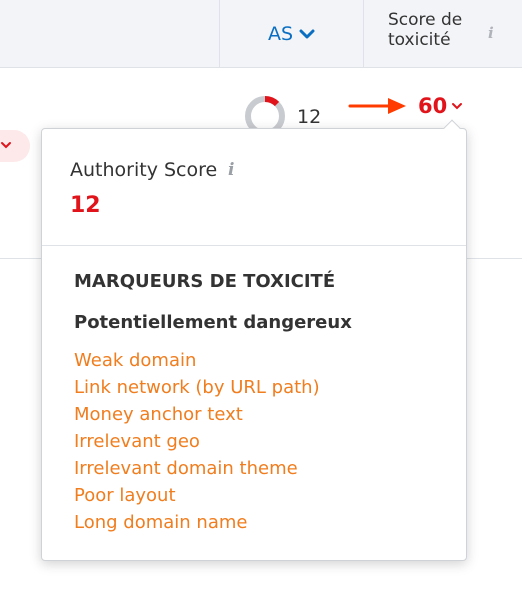 This screenshot has width=522, height=600. I want to click on arrow-right-icon, so click(377, 106).